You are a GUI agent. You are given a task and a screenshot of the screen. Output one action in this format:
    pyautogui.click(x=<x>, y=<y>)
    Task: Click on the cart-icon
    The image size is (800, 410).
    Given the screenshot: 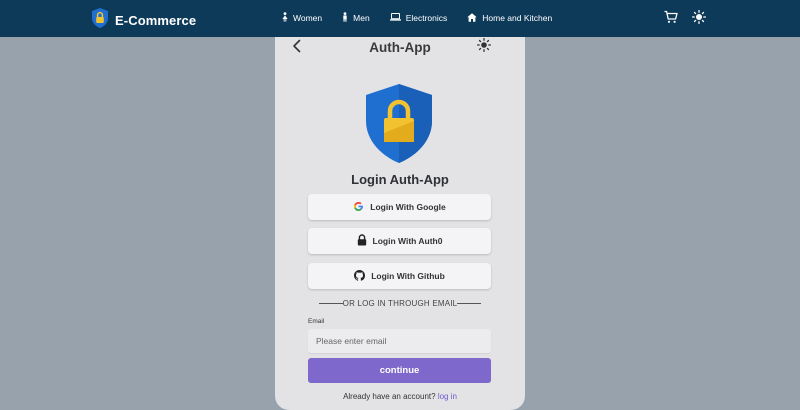 What is the action you would take?
    pyautogui.click(x=671, y=17)
    